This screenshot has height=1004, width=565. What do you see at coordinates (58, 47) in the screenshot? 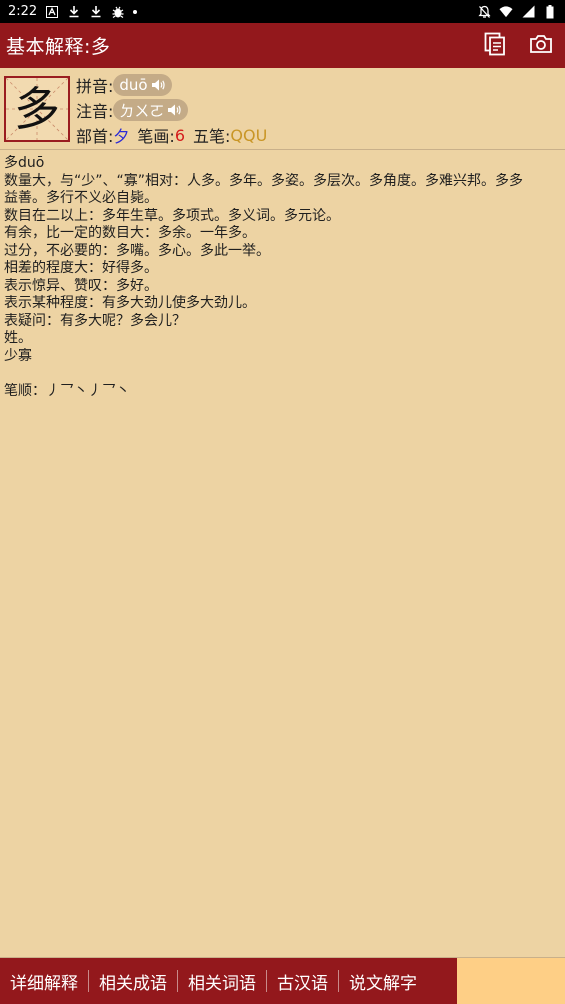
I see `page-title: 基本解释:多` at bounding box center [58, 47].